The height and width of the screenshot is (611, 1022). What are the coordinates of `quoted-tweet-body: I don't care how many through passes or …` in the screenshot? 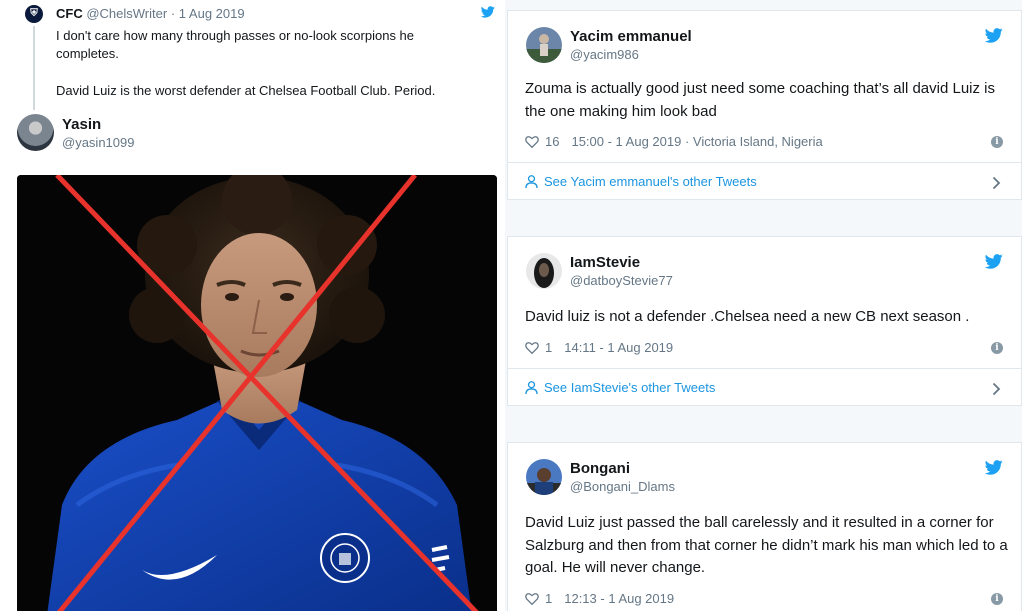 It's located at (266, 63).